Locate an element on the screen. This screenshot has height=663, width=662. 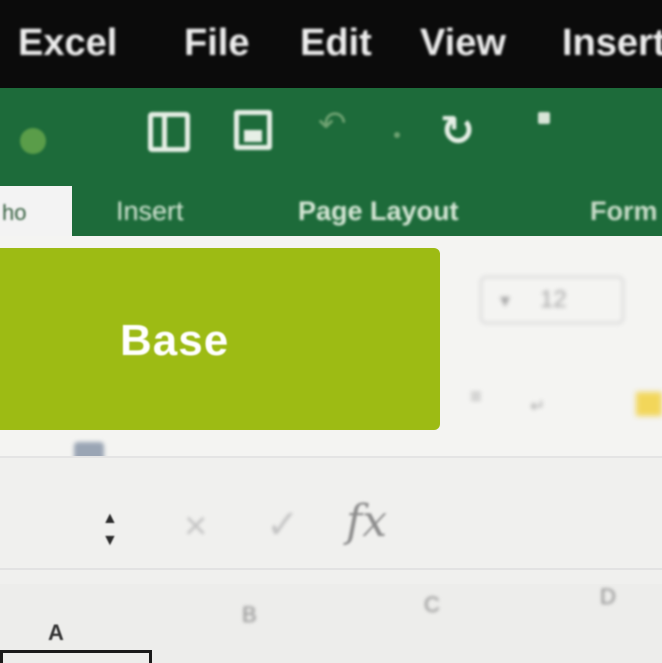
toolbar-separator is located at coordinates (397, 135).